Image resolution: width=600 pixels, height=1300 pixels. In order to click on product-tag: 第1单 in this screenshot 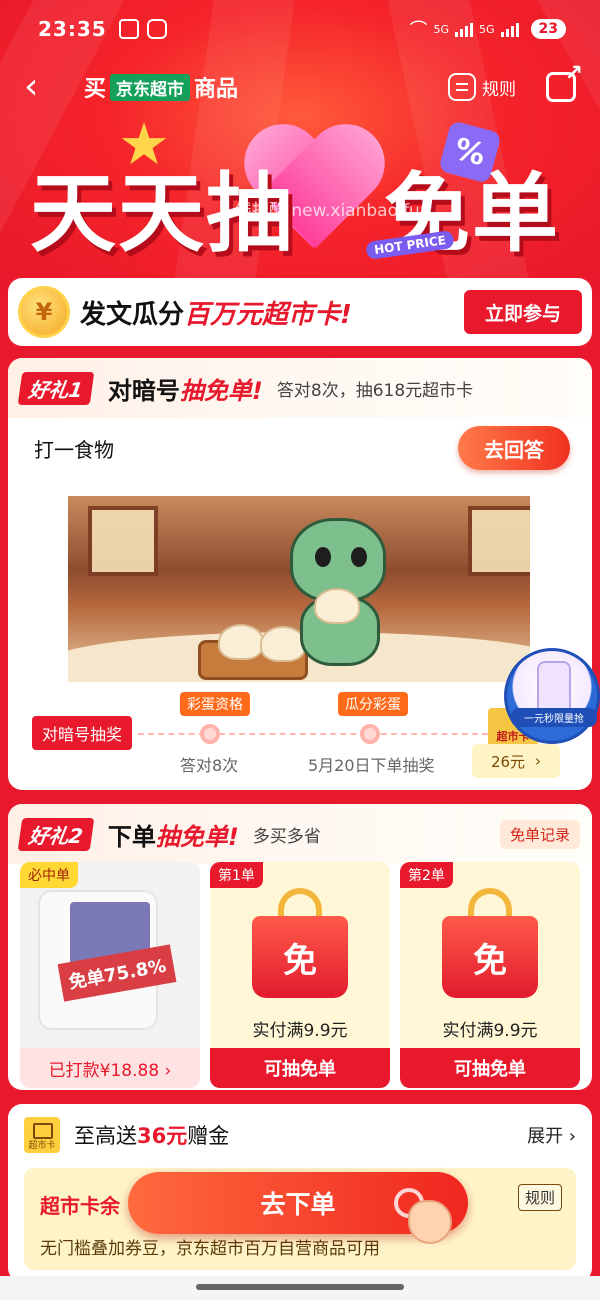, I will do `click(236, 875)`.